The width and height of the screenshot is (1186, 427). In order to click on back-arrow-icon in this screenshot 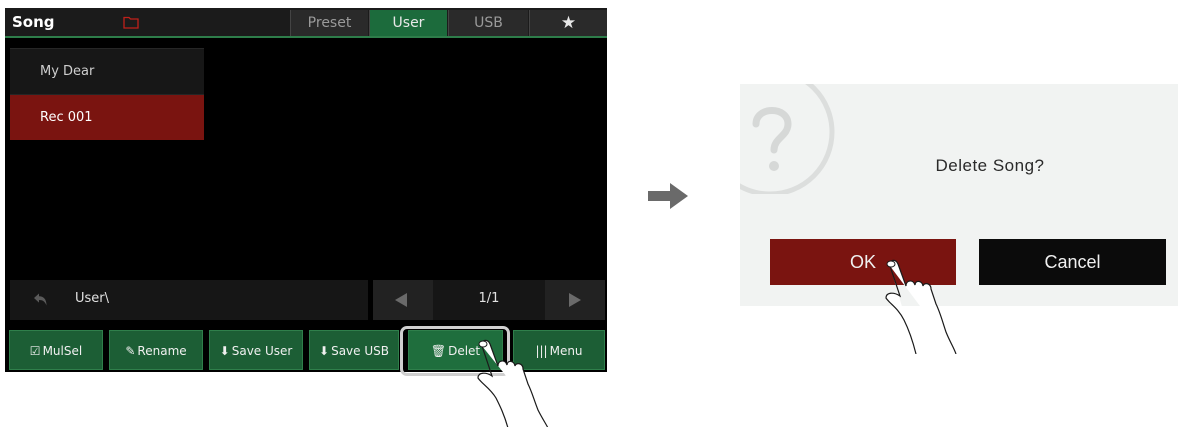, I will do `click(40, 300)`.